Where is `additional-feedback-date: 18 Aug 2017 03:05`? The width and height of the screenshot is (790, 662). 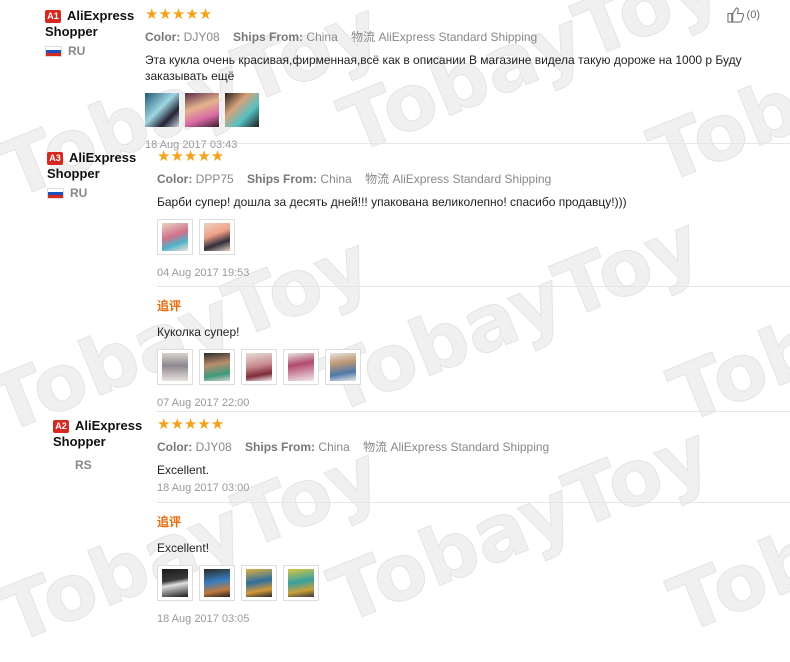
additional-feedback-date: 18 Aug 2017 03:05 is located at coordinates (203, 619).